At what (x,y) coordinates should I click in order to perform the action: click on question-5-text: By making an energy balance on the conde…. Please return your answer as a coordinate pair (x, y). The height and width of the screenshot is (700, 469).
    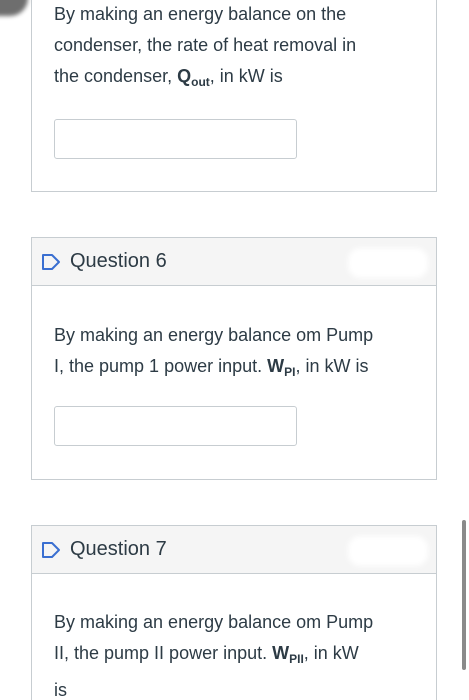
    Looking at the image, I should click on (234, 49).